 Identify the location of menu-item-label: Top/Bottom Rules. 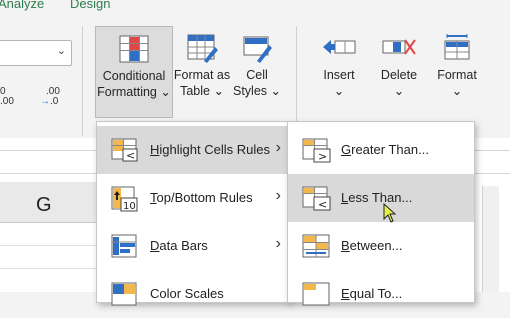
(201, 197).